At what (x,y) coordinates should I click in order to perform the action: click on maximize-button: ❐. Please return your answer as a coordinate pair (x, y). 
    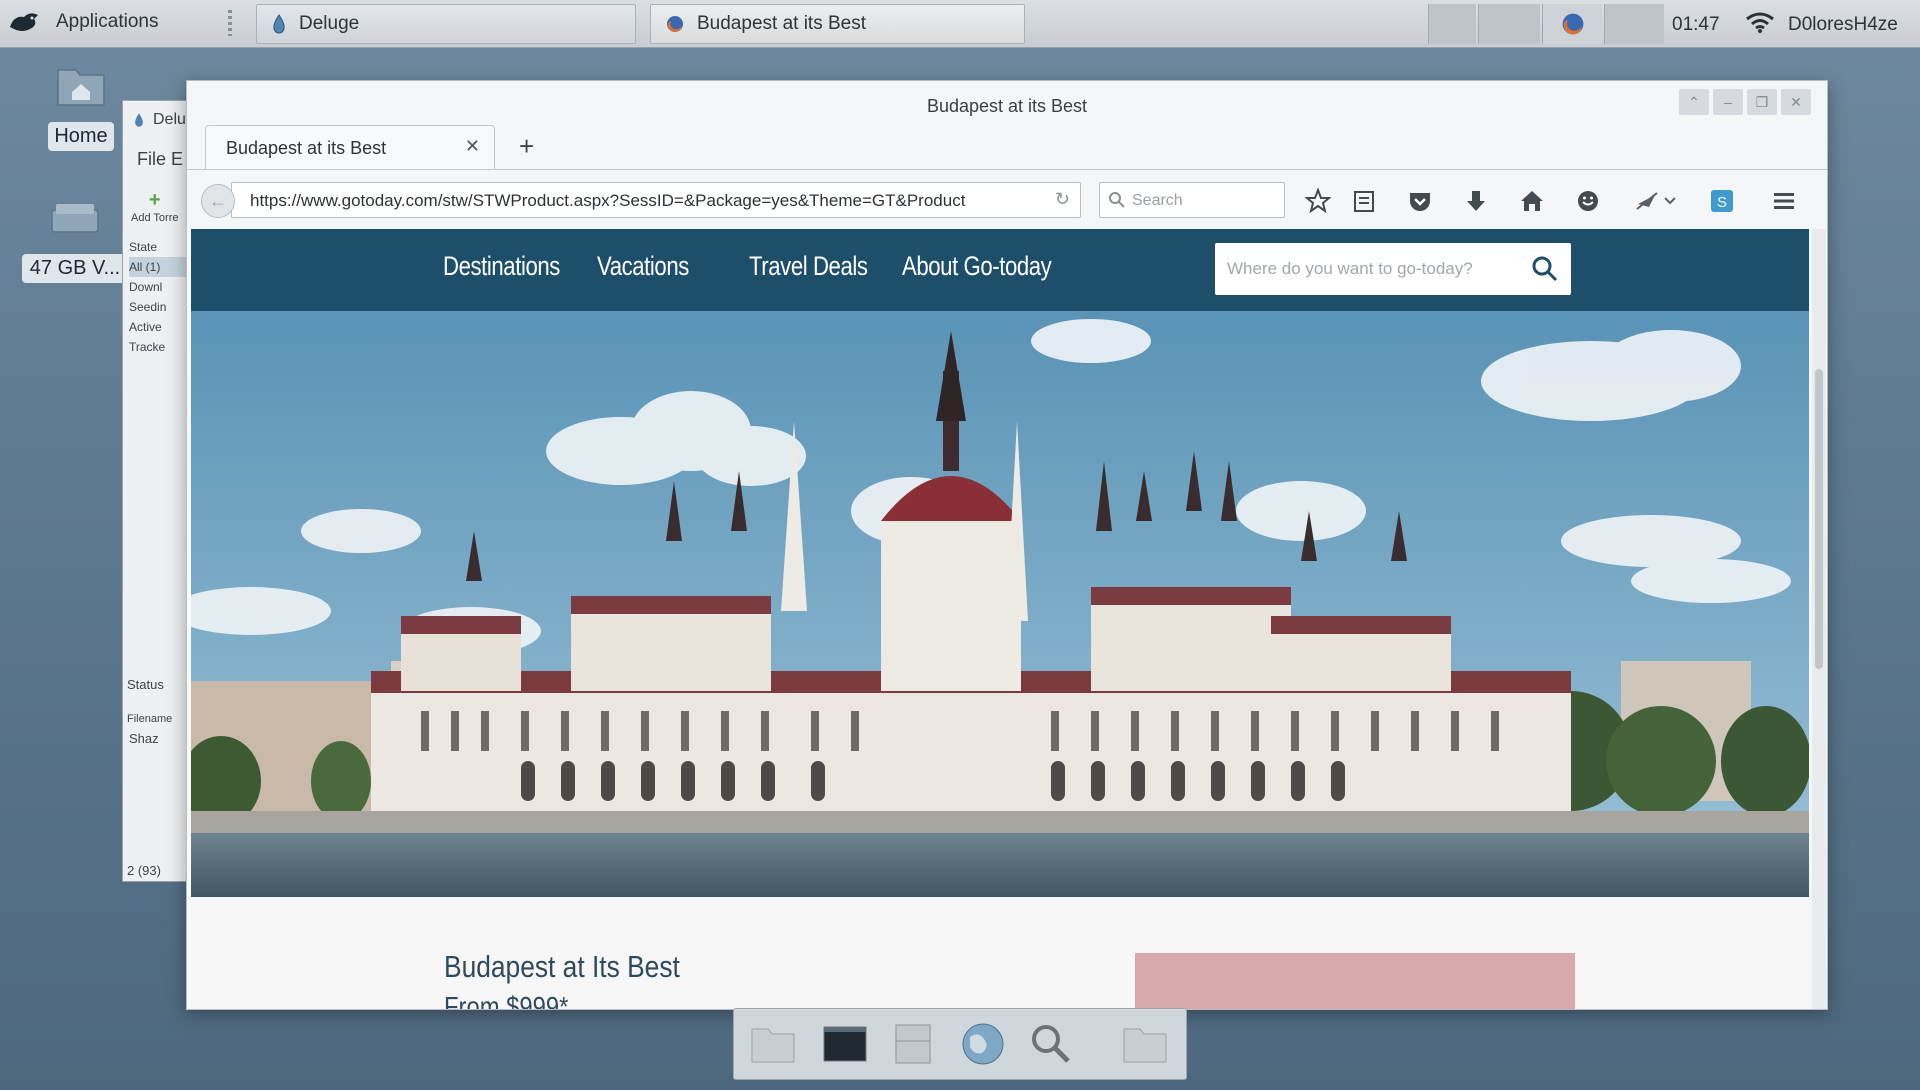
    Looking at the image, I should click on (1762, 102).